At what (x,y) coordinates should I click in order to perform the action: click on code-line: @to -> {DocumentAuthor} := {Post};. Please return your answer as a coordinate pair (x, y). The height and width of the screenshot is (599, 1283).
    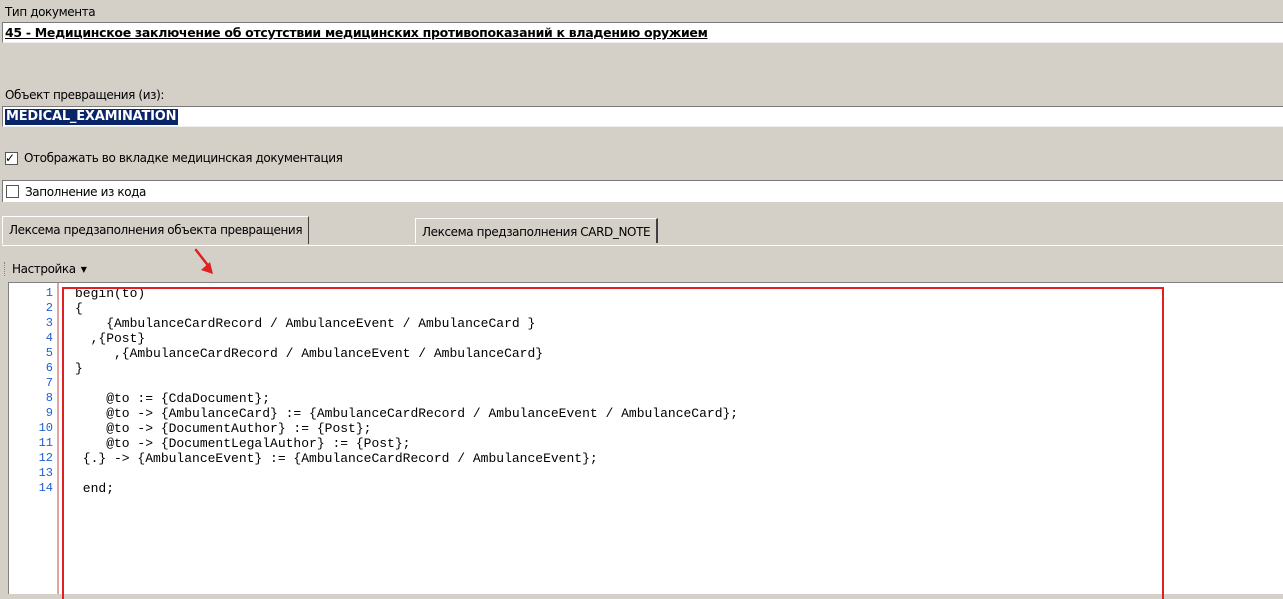
    Looking at the image, I should click on (223, 428).